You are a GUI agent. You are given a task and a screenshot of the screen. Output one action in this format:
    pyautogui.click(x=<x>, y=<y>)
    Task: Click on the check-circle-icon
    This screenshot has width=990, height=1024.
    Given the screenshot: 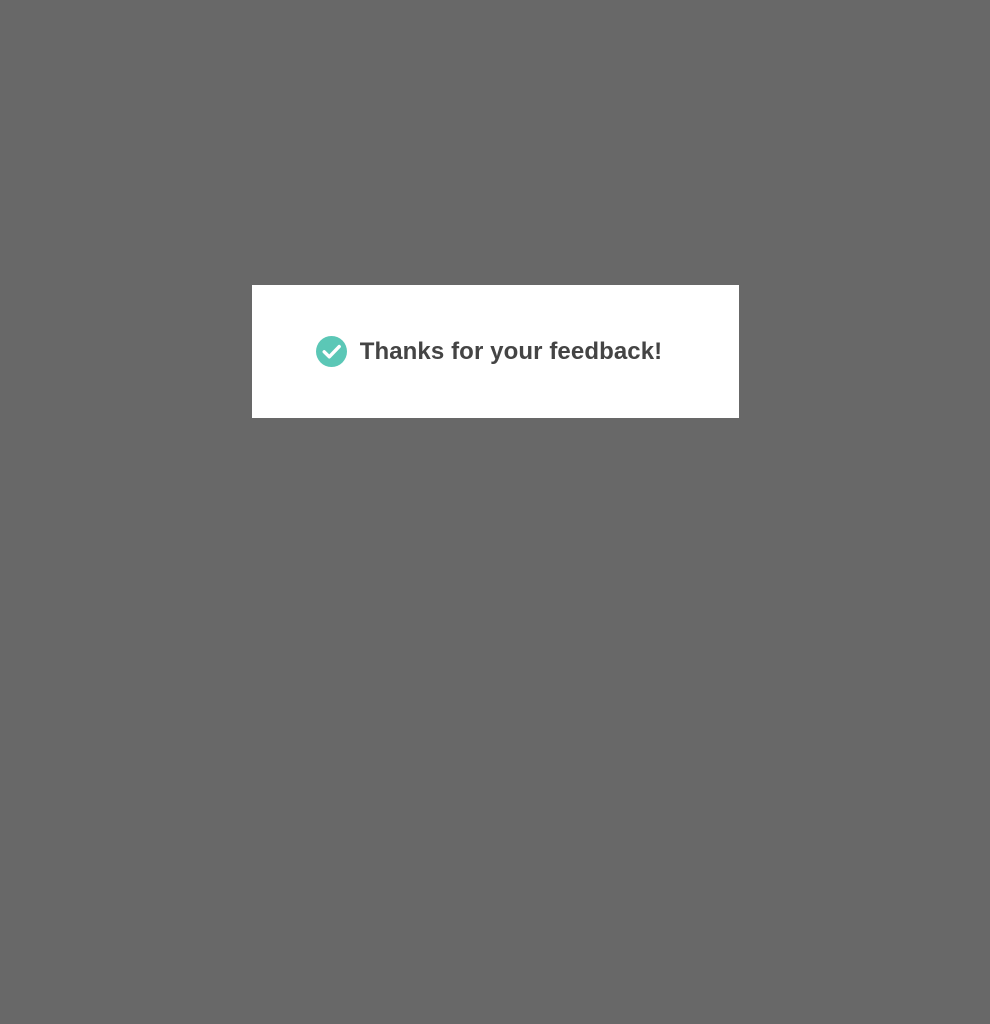 What is the action you would take?
    pyautogui.click(x=331, y=351)
    